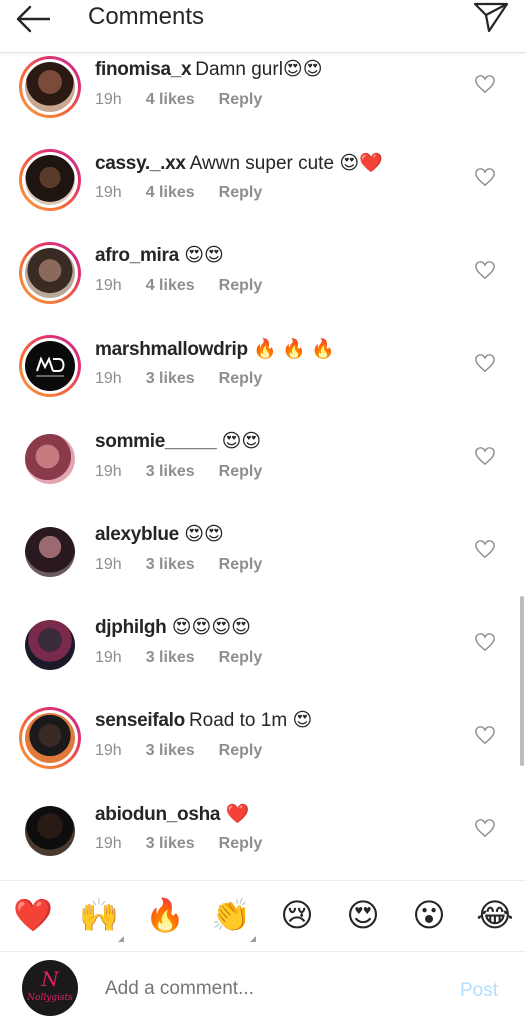 The width and height of the screenshot is (526, 1025). I want to click on comment-input, so click(270, 989).